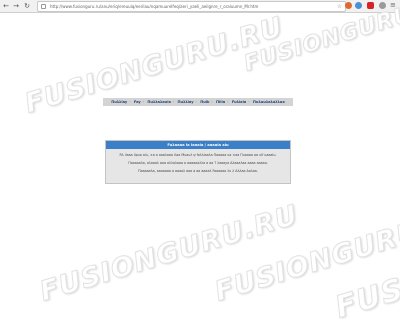 This screenshot has width=400, height=326. I want to click on back-arrow-icon: ←, so click(6, 6).